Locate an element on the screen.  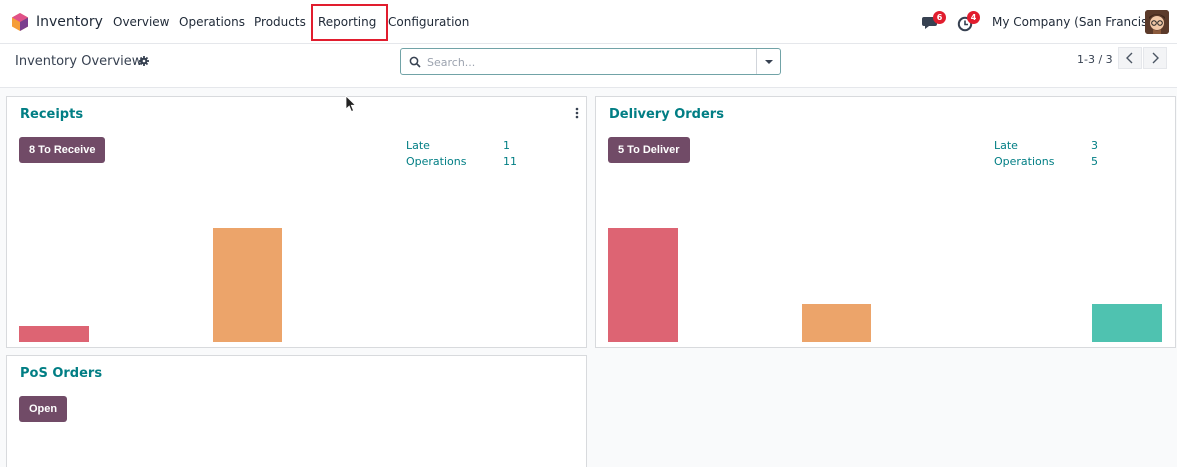
messages-button: 6 is located at coordinates (933, 22).